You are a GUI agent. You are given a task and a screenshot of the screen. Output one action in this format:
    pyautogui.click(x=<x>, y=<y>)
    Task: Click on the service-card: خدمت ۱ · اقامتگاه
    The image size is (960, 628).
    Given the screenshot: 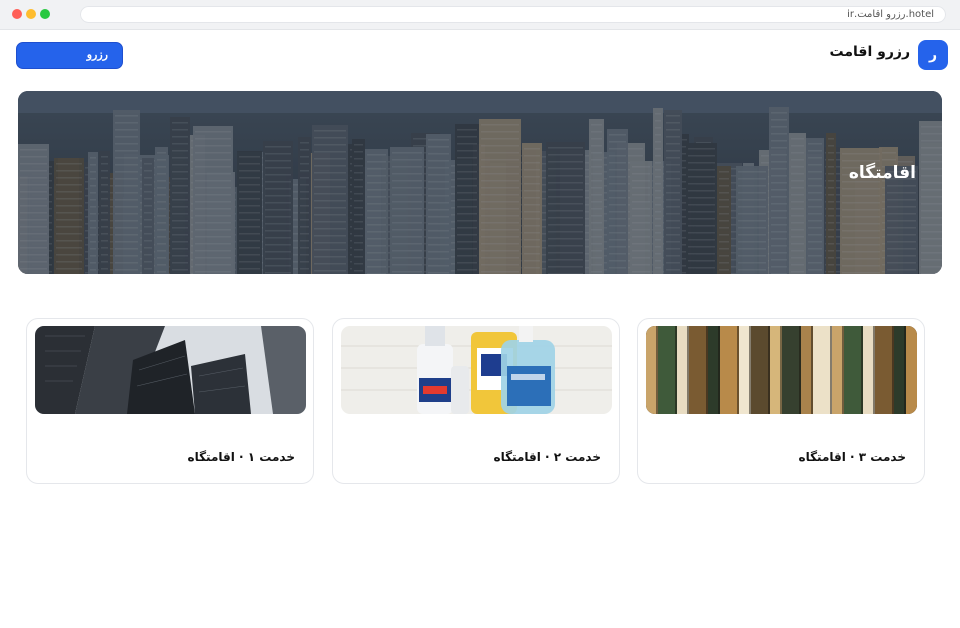 What is the action you would take?
    pyautogui.click(x=170, y=401)
    